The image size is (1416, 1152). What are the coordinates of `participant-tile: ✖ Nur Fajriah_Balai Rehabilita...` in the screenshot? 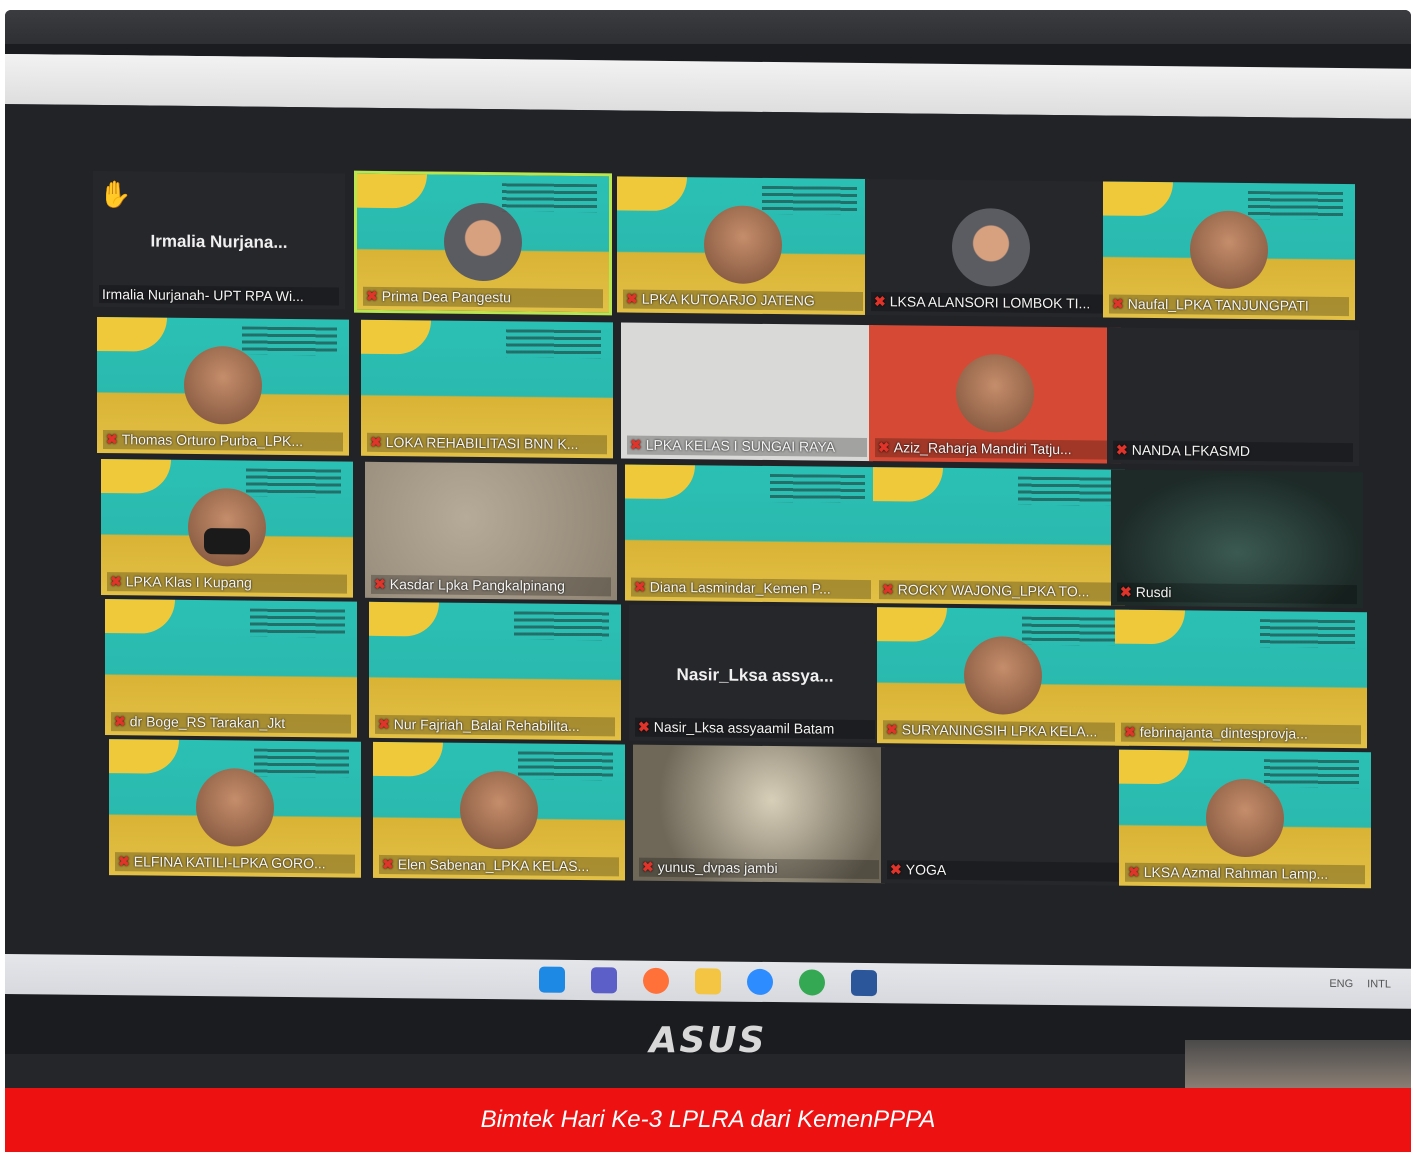 It's located at (495, 671).